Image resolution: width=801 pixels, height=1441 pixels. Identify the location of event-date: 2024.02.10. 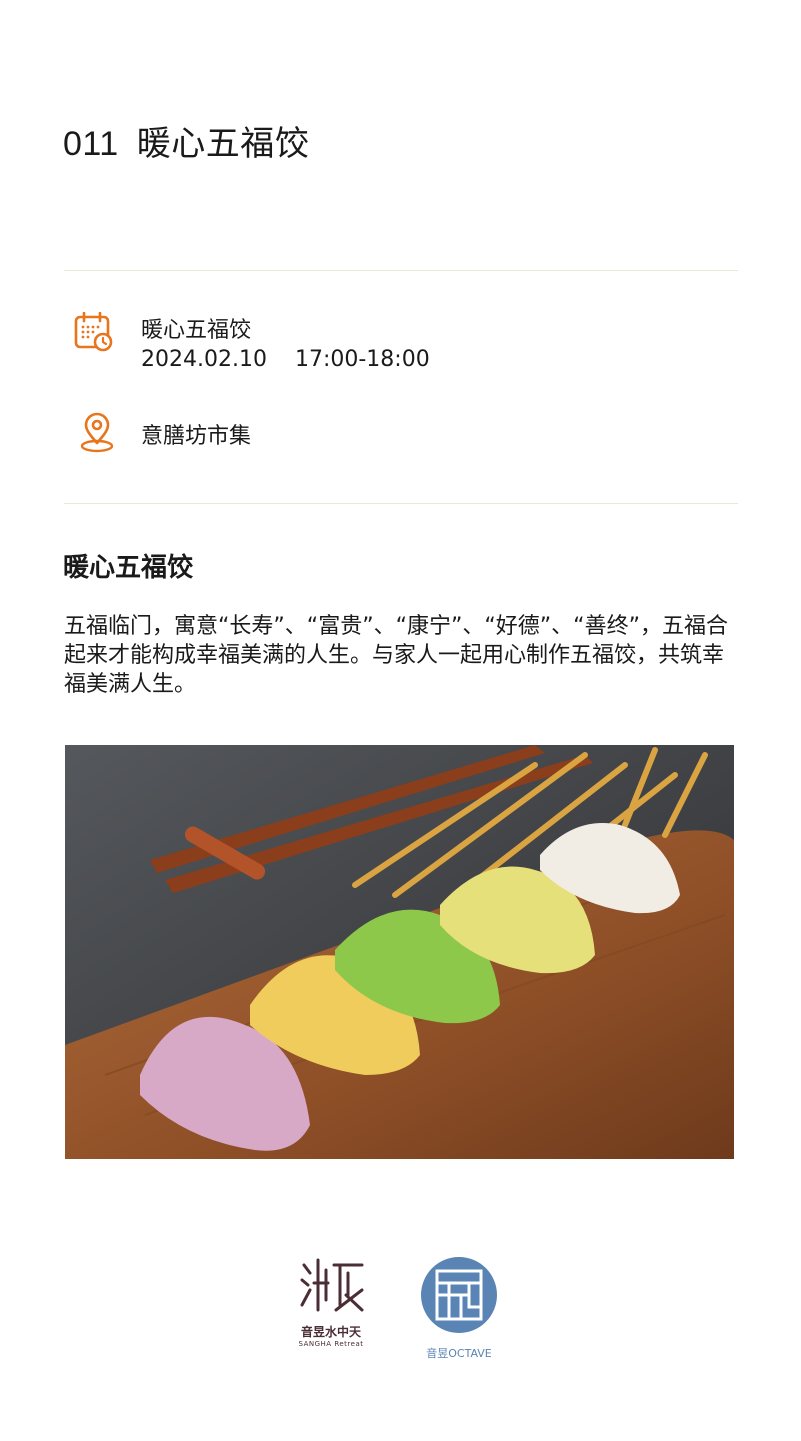
(204, 359).